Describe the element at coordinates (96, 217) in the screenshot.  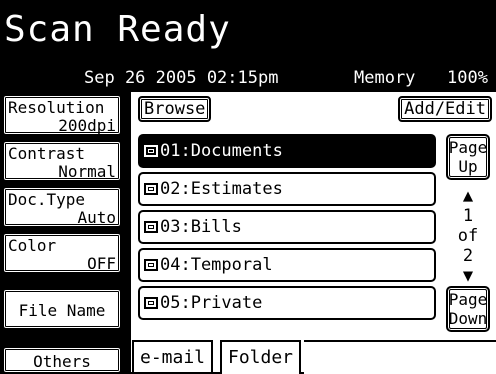
I see `doc-type-value: Auto` at that location.